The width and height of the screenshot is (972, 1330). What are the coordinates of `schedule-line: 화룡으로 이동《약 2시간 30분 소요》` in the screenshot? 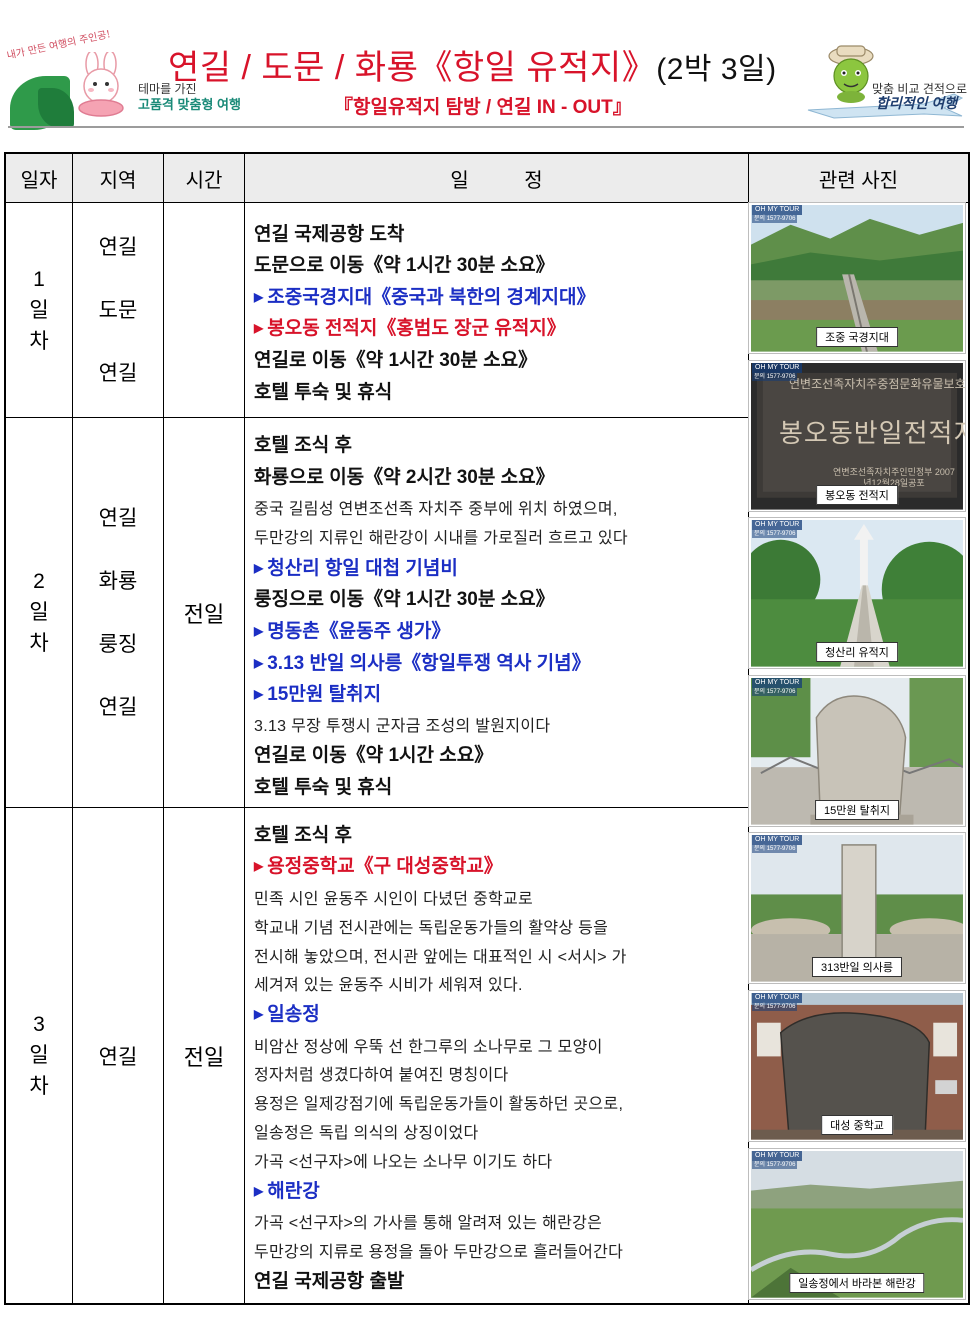 It's located at (404, 477).